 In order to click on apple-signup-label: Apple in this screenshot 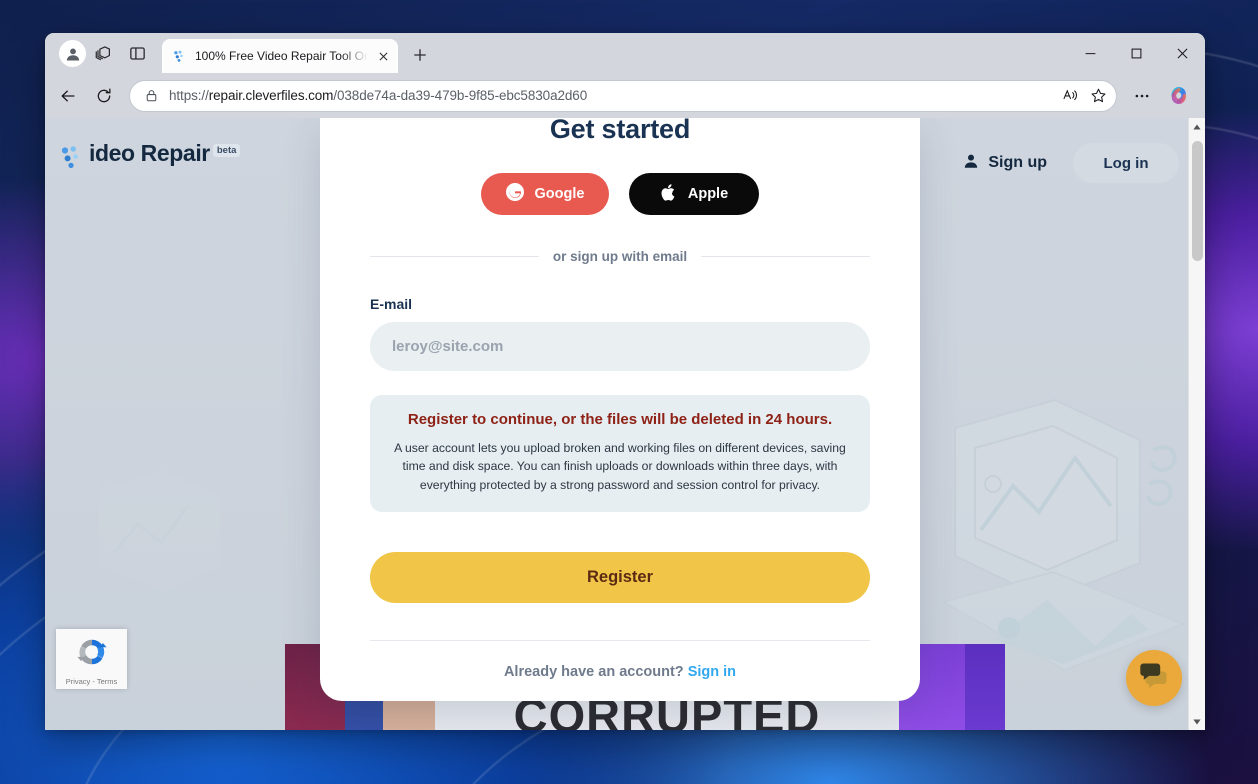, I will do `click(708, 194)`.